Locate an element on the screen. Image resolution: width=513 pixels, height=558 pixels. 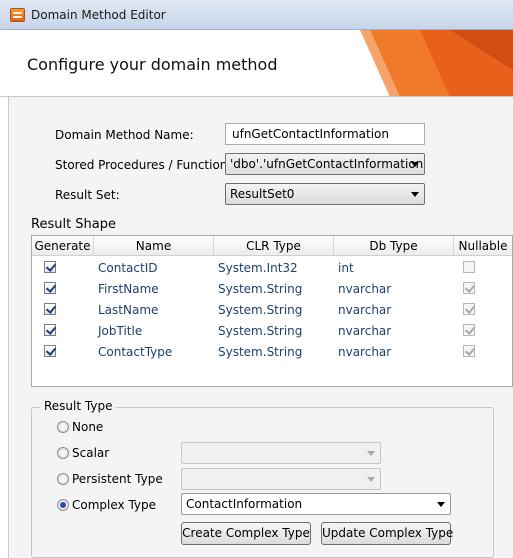
stored-procedure-dropdown: 'dbo'.'ufnGetContactInformation' is located at coordinates (325, 164).